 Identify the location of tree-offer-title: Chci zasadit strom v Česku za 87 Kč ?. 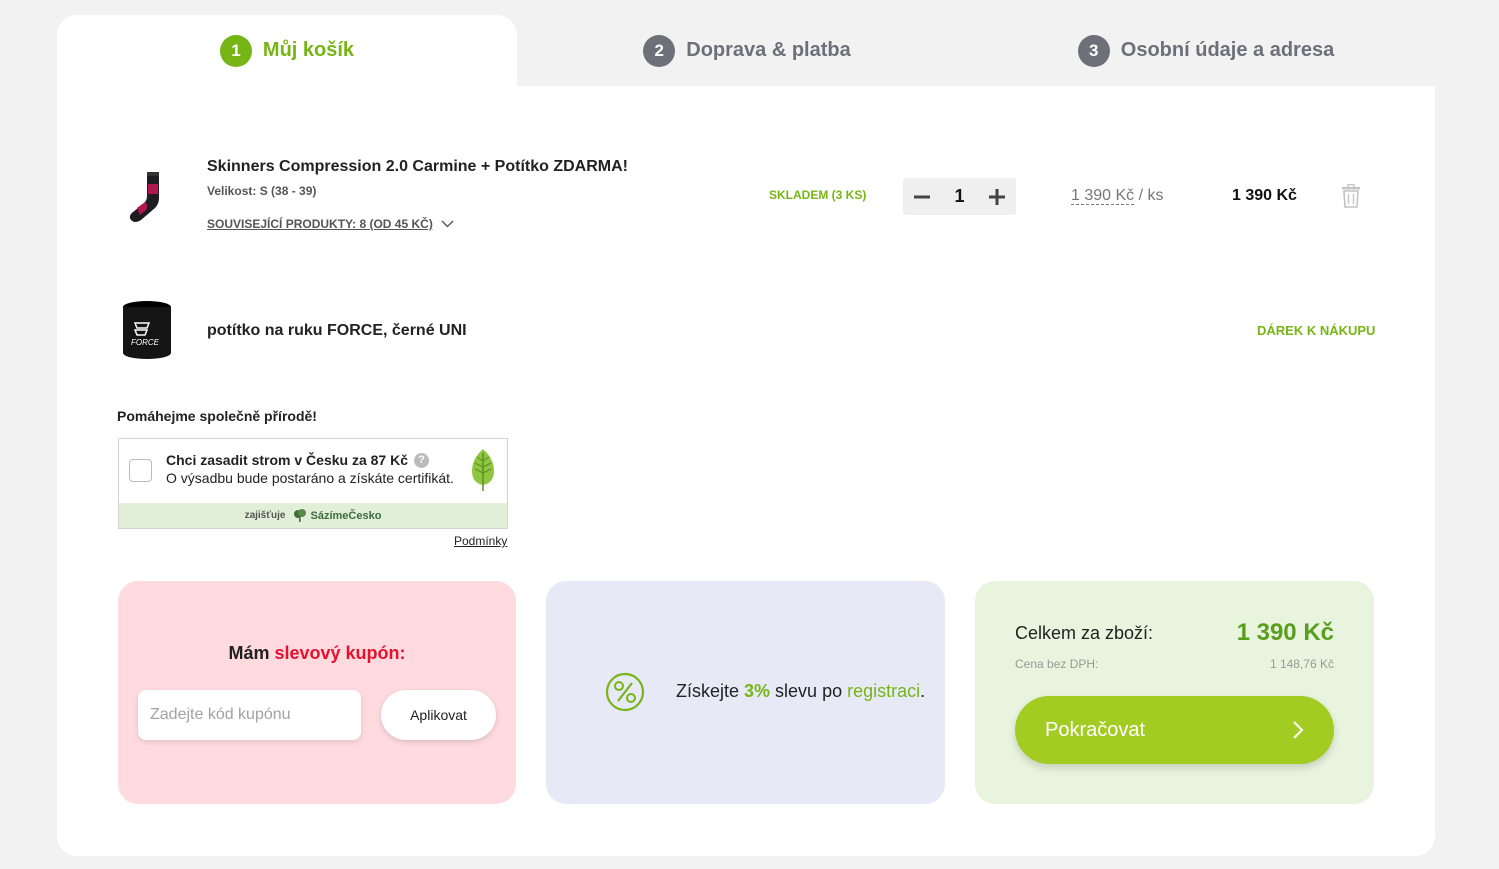
(297, 460).